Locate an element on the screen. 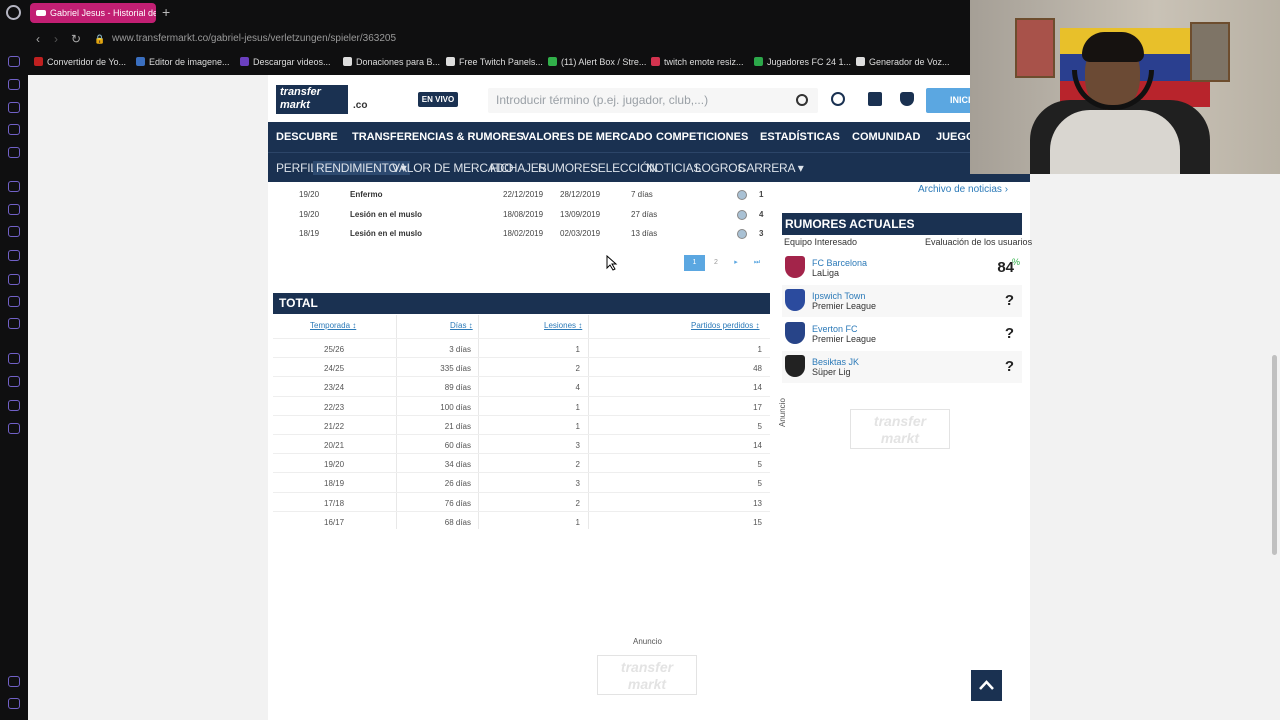 This screenshot has height=720, width=1280. person-hair is located at coordinates (1113, 47).